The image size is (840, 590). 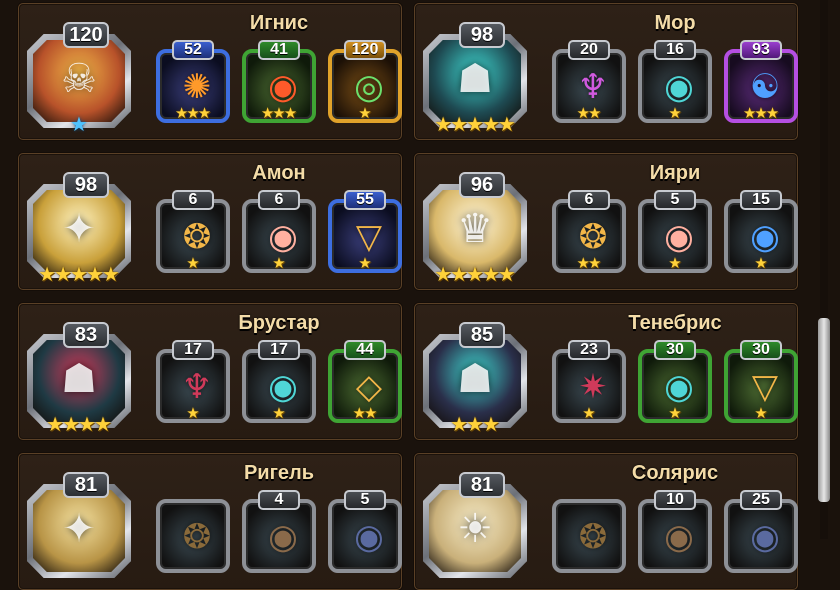 I want to click on artifact-slot: ♆ 20 ★★, so click(x=589, y=81).